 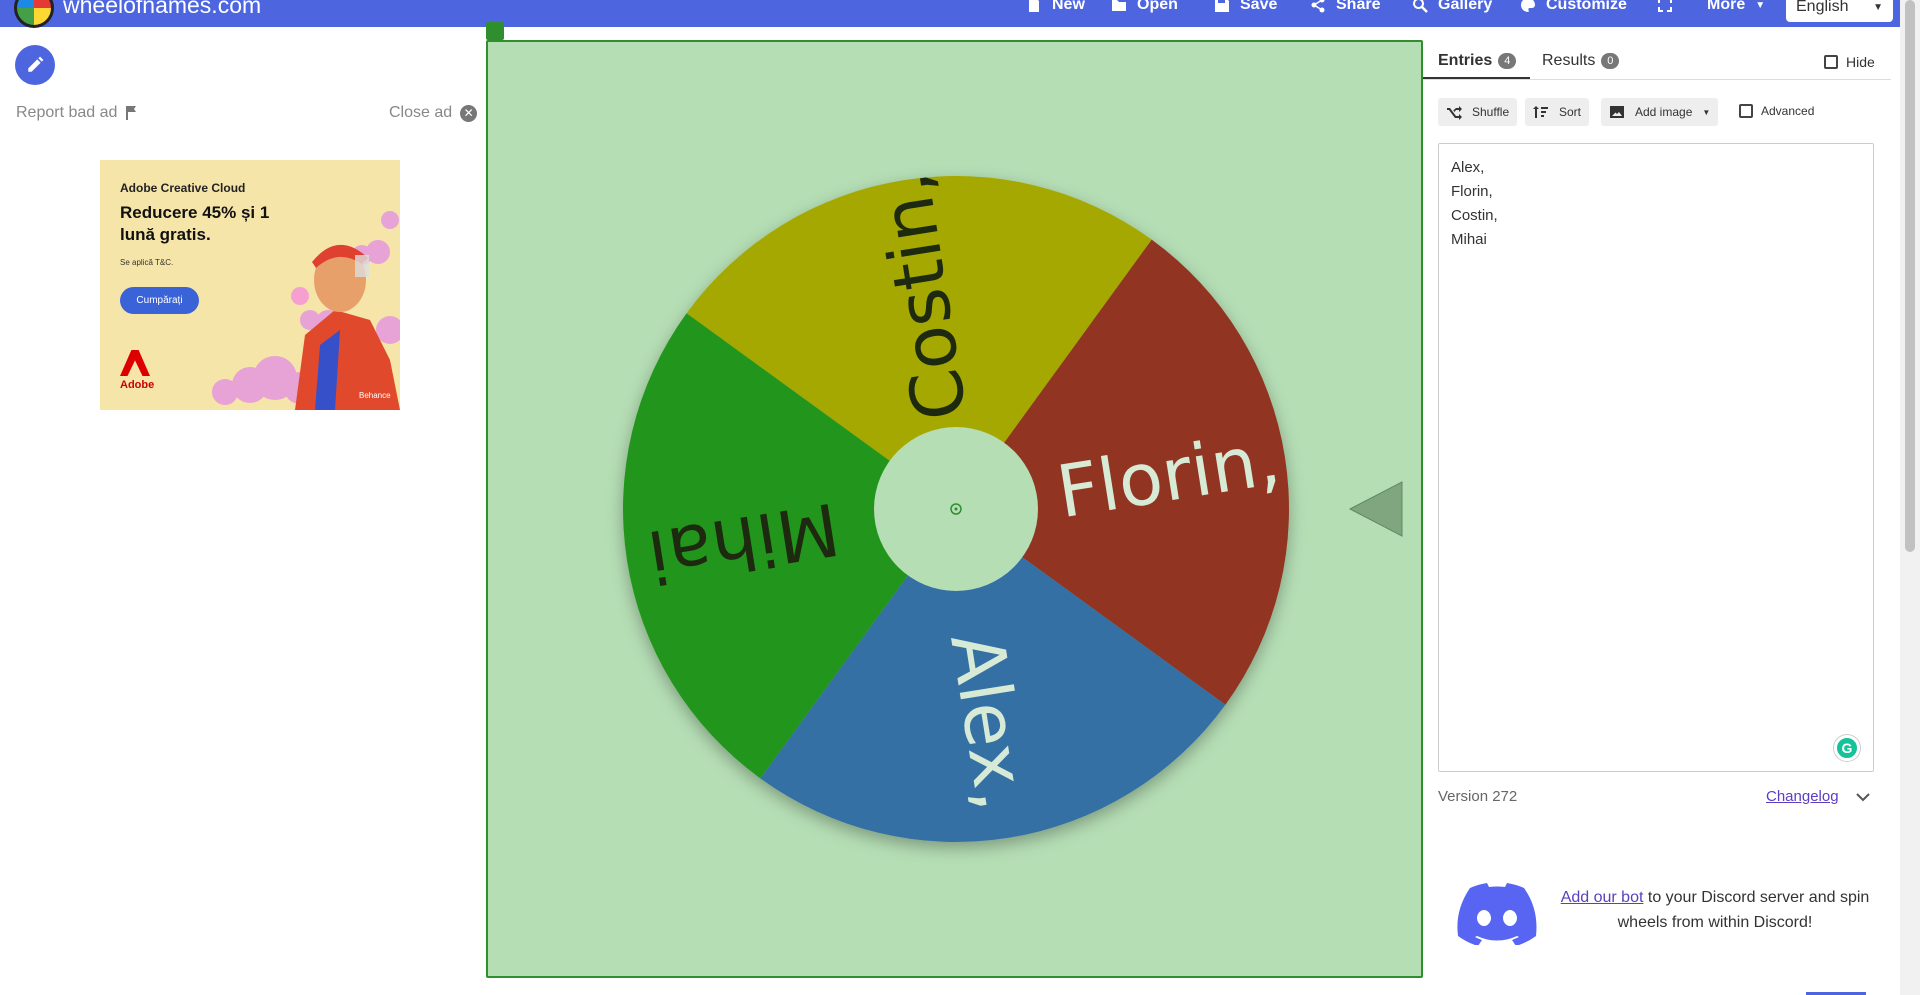 I want to click on shuffle-icon, so click(x=1454, y=113).